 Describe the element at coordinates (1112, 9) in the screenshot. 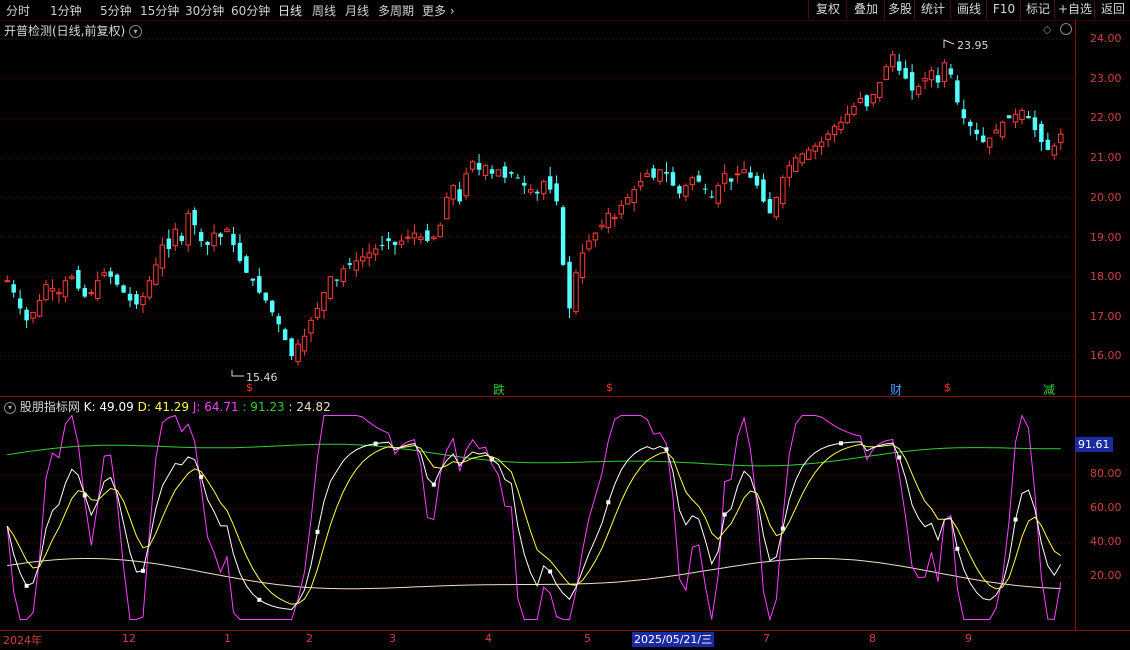

I see `back-button: 返回` at that location.